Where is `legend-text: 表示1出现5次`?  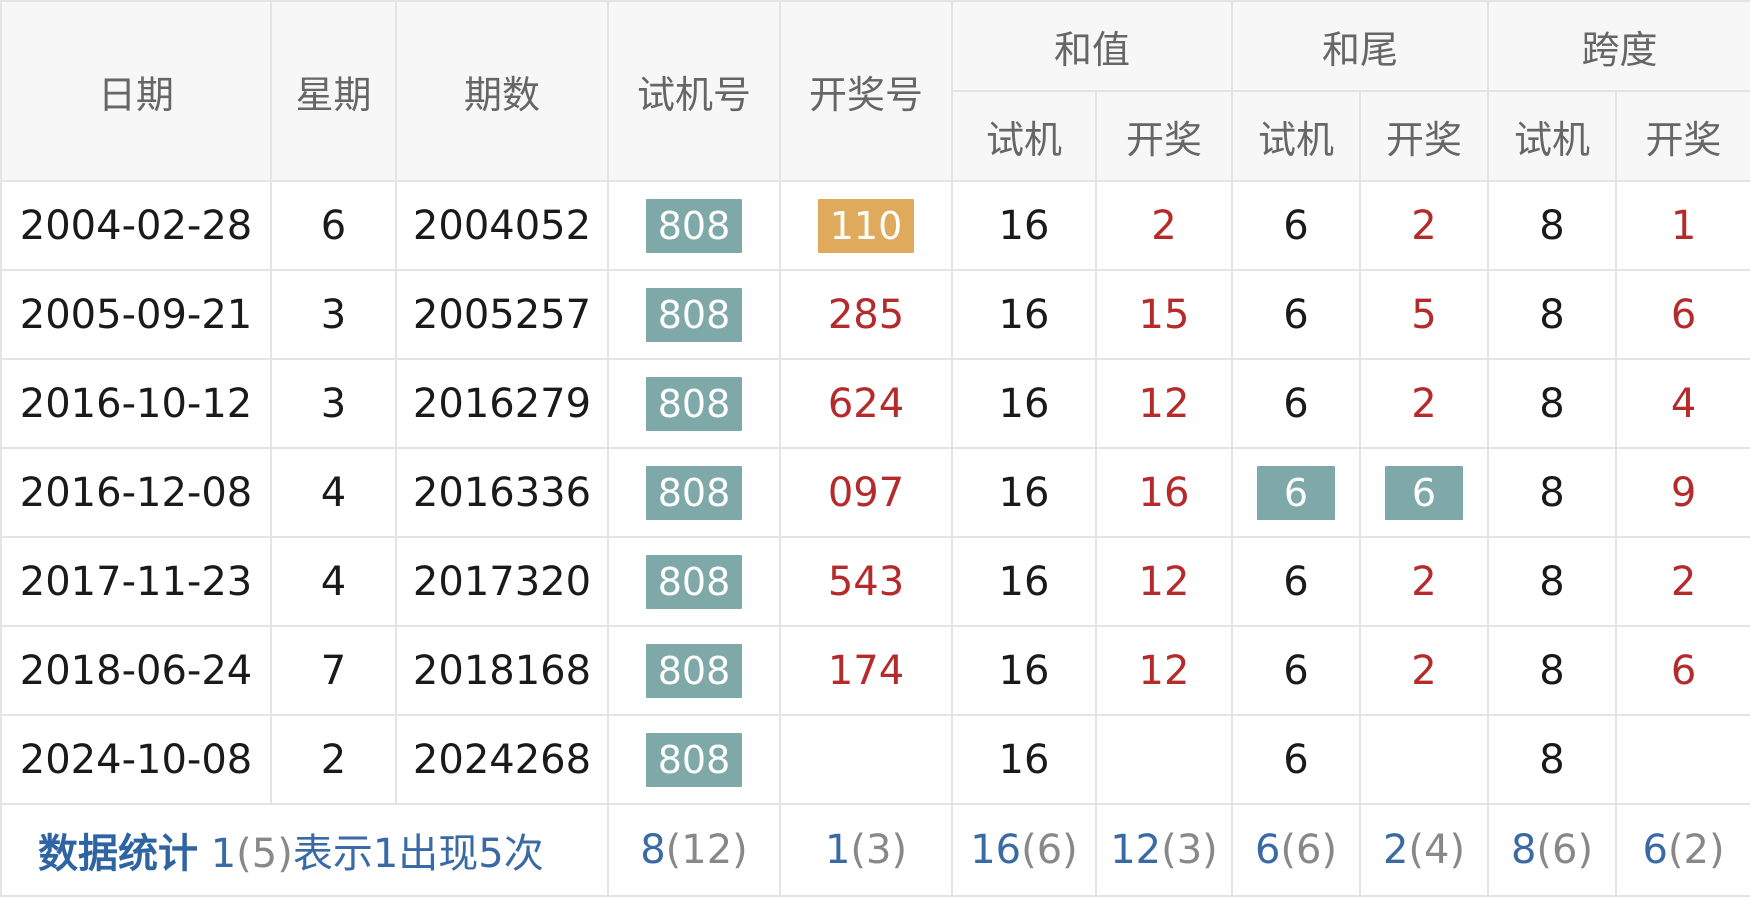 legend-text: 表示1出现5次 is located at coordinates (418, 854).